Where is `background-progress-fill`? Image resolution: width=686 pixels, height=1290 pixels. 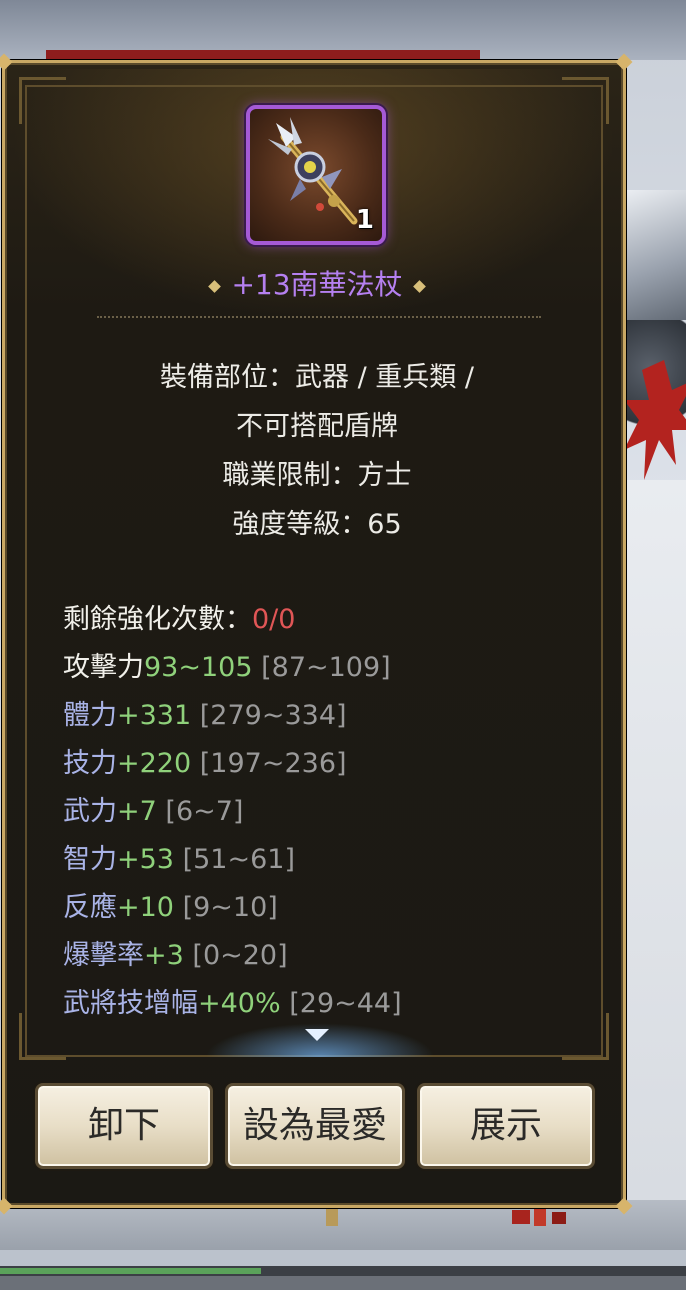
background-progress-fill is located at coordinates (130, 1271).